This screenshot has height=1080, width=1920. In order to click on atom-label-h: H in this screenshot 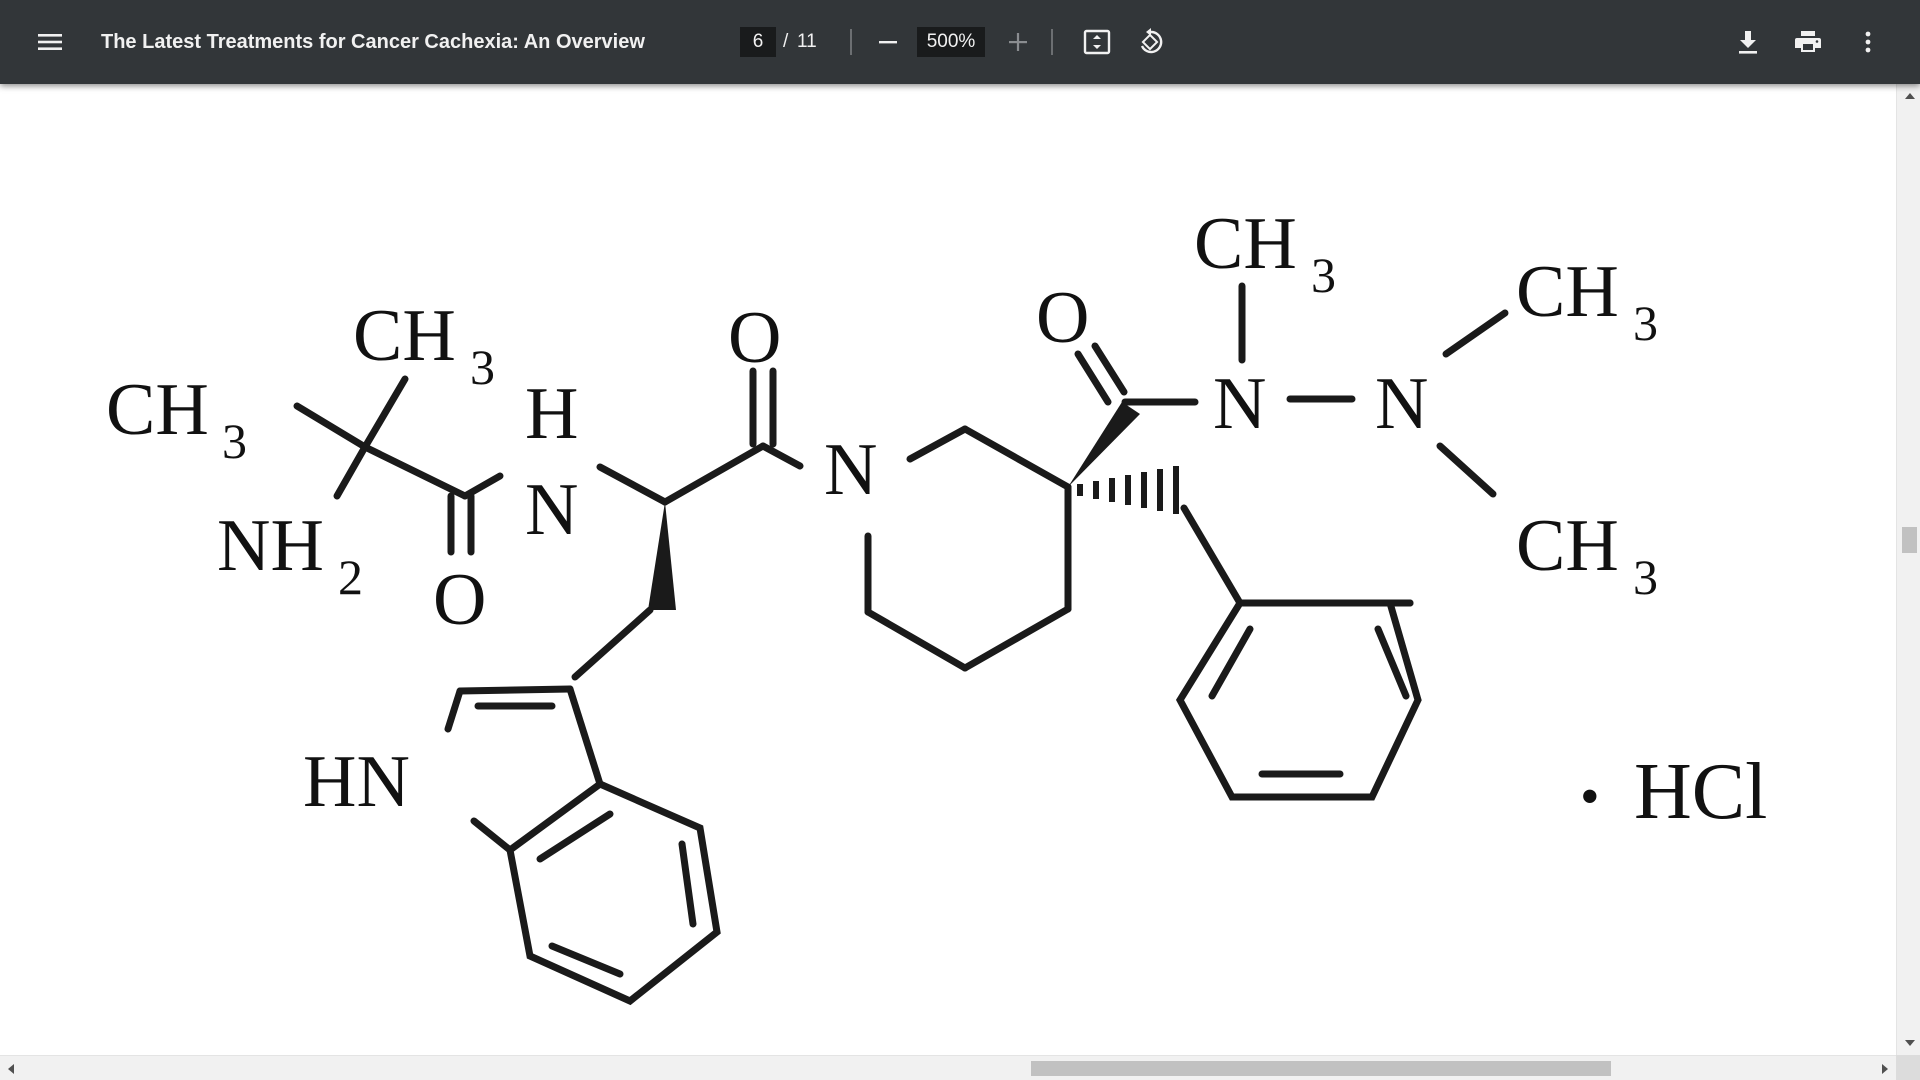, I will do `click(551, 414)`.